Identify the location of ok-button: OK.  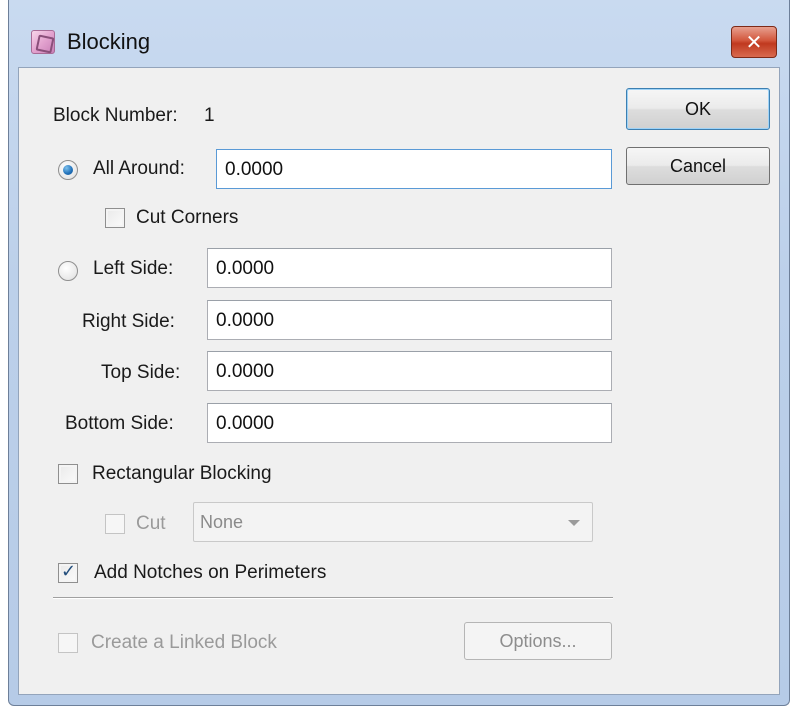
(698, 109).